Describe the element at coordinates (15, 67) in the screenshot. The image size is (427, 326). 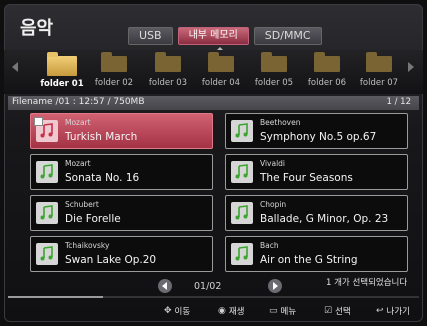
I see `folder-scroll-left-icon` at that location.